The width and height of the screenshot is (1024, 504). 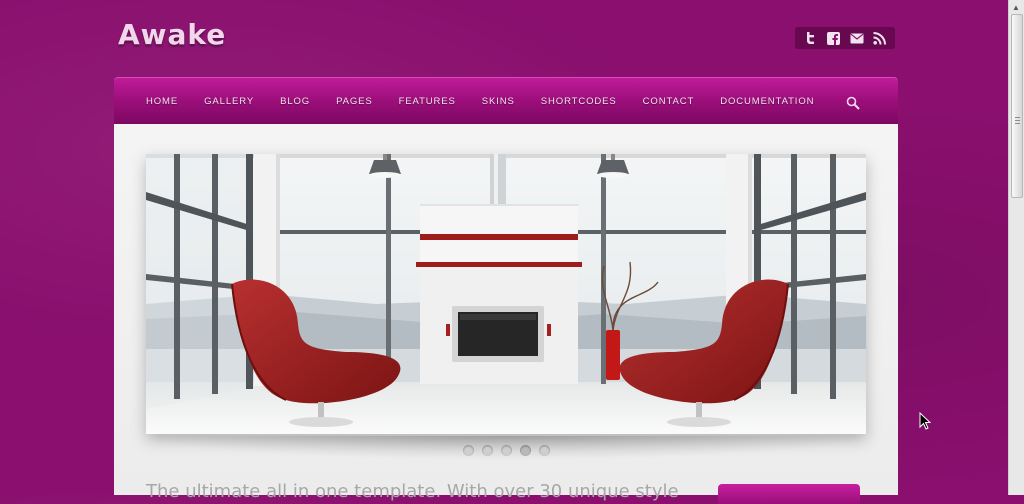 What do you see at coordinates (767, 101) in the screenshot?
I see `nav-item-documentation: DOCUMENTATION` at bounding box center [767, 101].